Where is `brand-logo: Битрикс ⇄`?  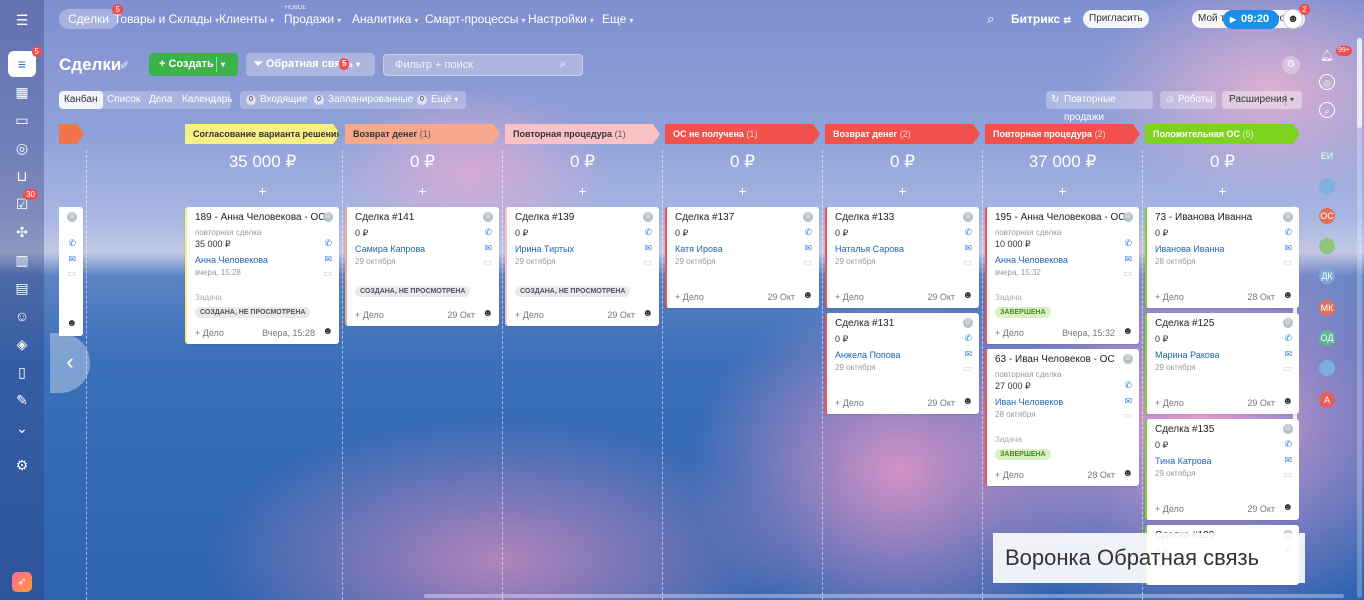 brand-logo: Битрикс ⇄ is located at coordinates (1041, 19).